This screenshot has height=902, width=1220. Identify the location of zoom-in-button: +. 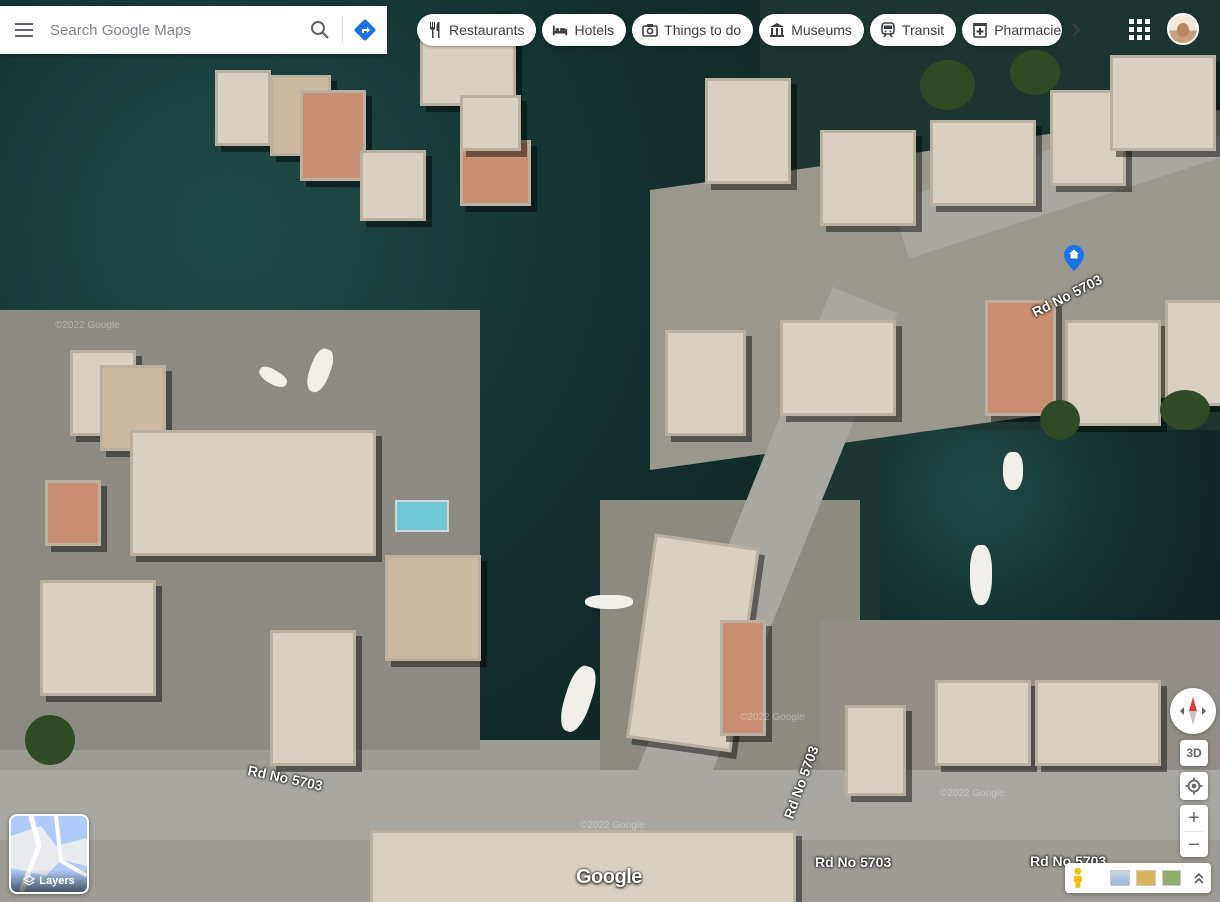
(1194, 818).